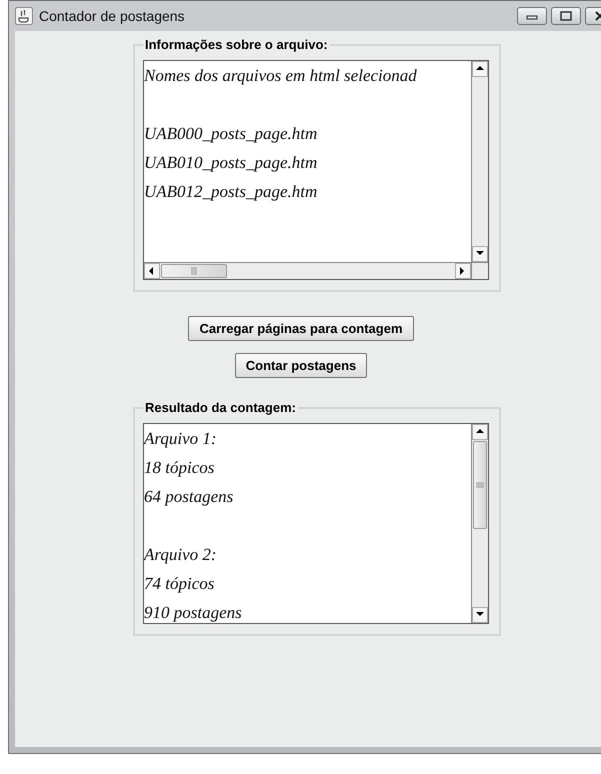  What do you see at coordinates (180, 468) in the screenshot?
I see `text-line: 18 tópicos` at bounding box center [180, 468].